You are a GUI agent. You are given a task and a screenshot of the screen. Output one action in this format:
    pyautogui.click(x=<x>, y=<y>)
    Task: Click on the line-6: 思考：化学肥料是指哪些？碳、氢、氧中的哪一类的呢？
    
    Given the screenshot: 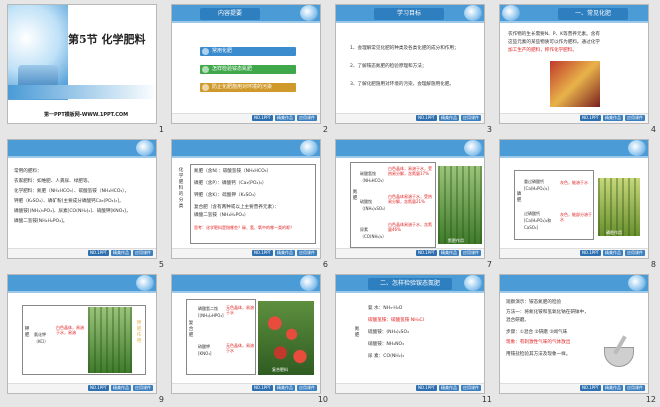 What is the action you would take?
    pyautogui.click(x=244, y=227)
    